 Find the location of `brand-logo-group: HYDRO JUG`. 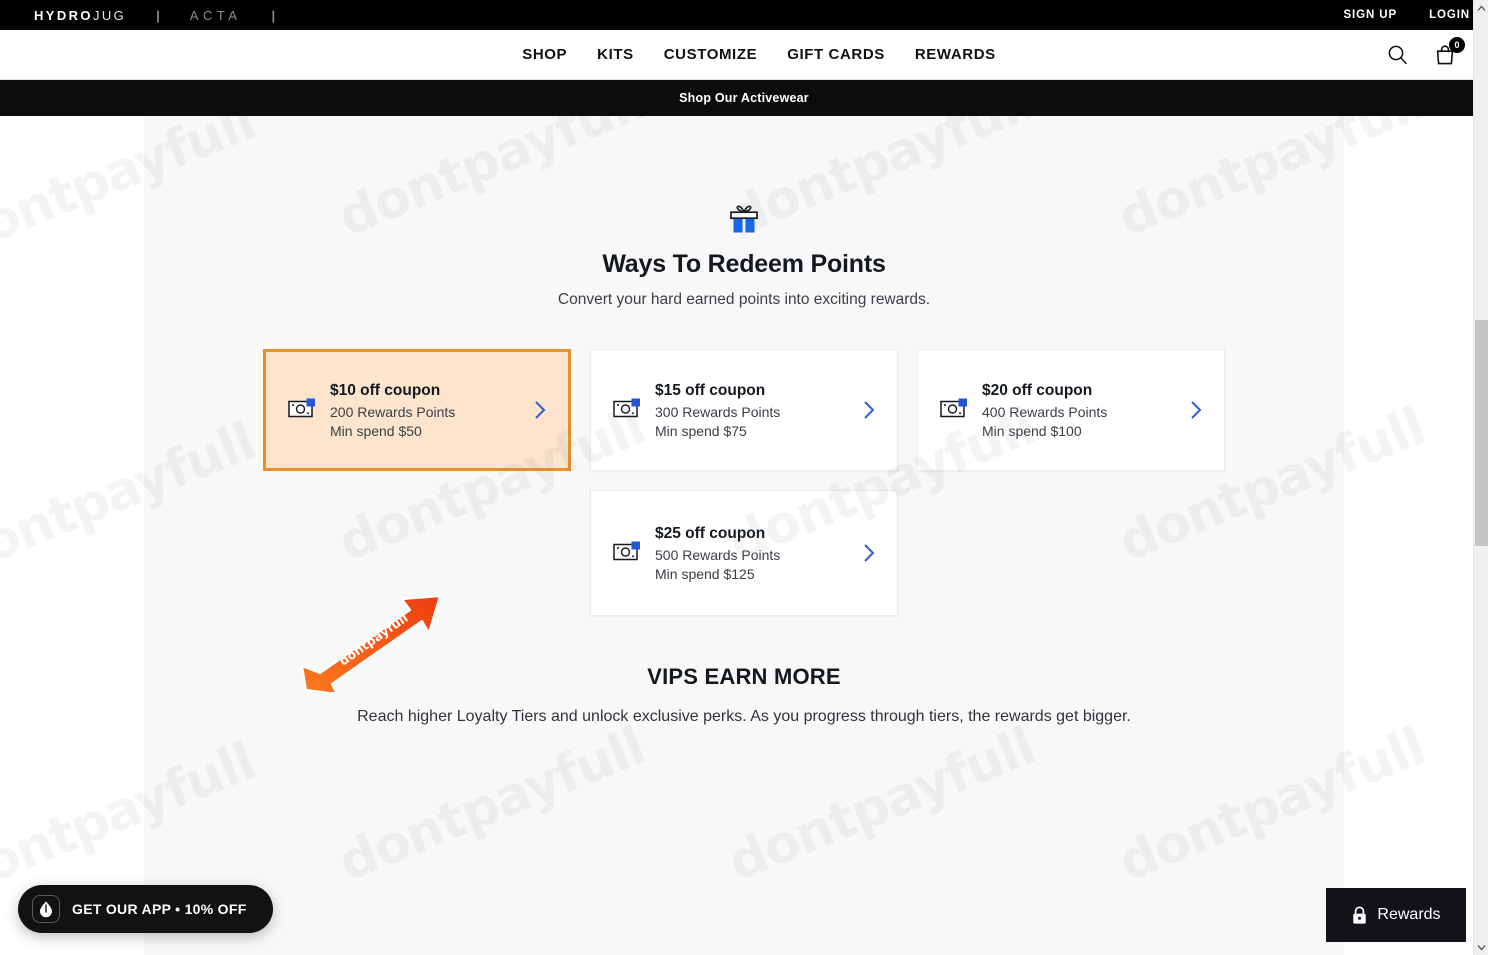

brand-logo-group: HYDRO JUG is located at coordinates (80, 15).